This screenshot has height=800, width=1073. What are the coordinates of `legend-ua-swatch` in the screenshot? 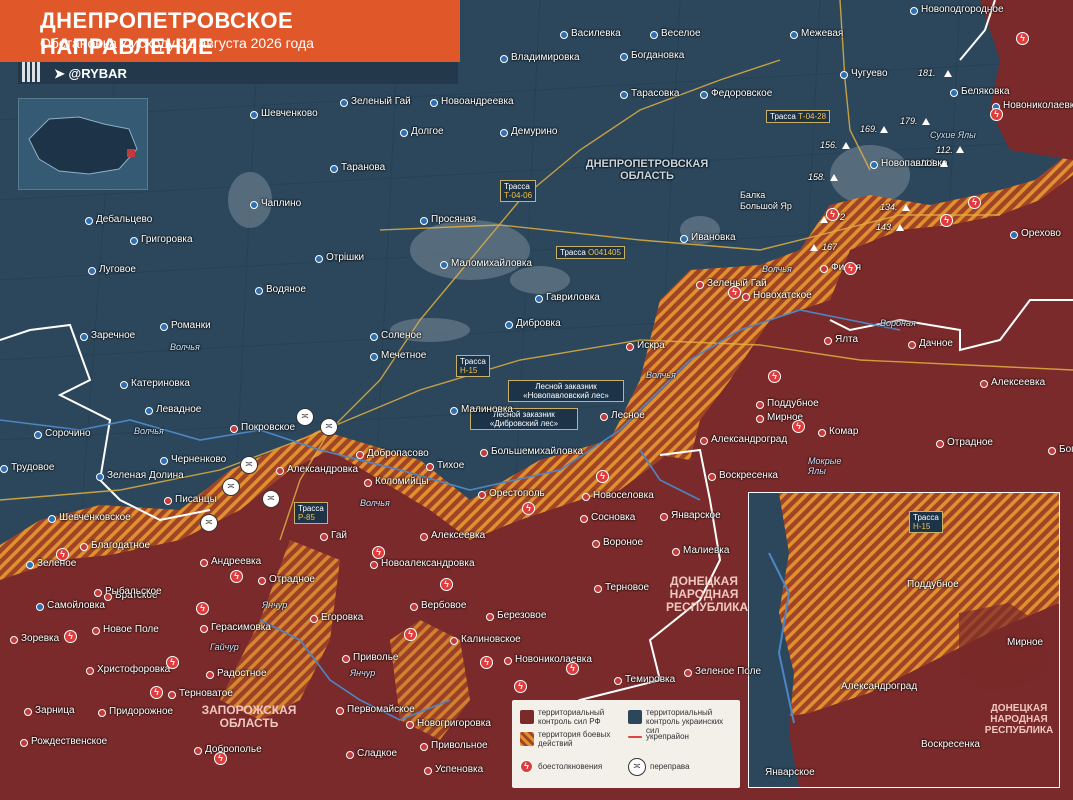 It's located at (635, 717).